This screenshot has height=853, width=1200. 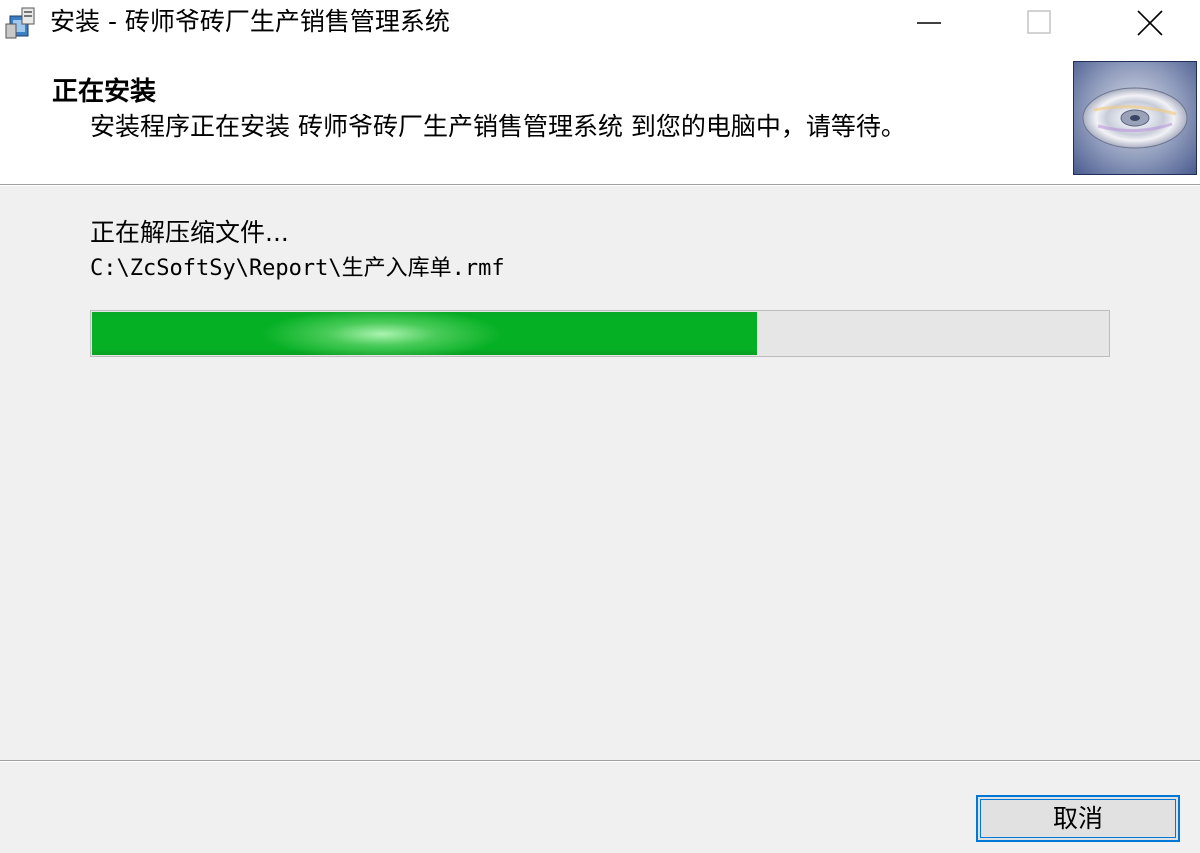 I want to click on window-title: 安装 - 砖师爷砖厂生产销售管理系统, so click(x=250, y=21).